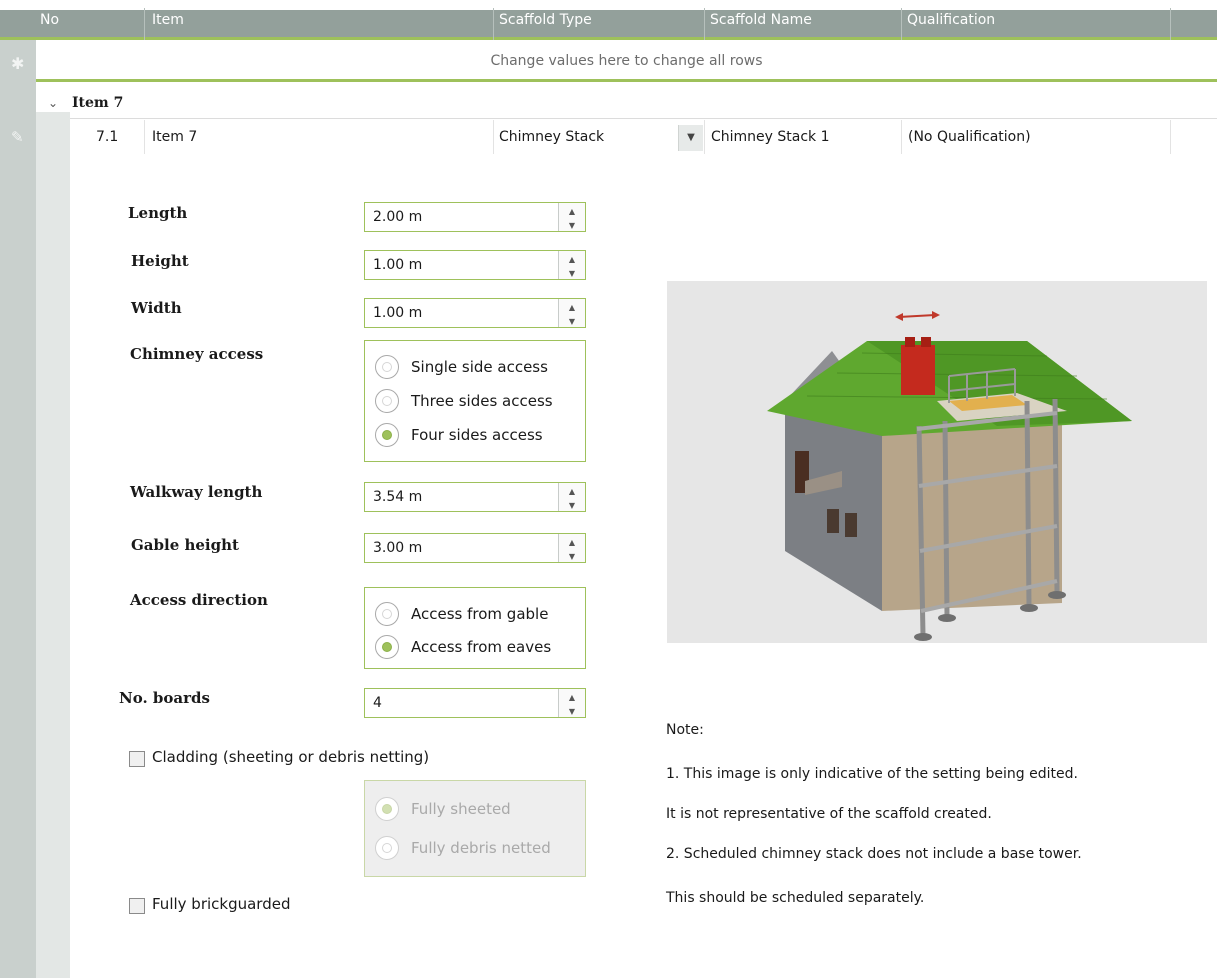 This screenshot has width=1217, height=978. Describe the element at coordinates (221, 904) in the screenshot. I see `brickguarded-label: Fully brickguarded` at that location.